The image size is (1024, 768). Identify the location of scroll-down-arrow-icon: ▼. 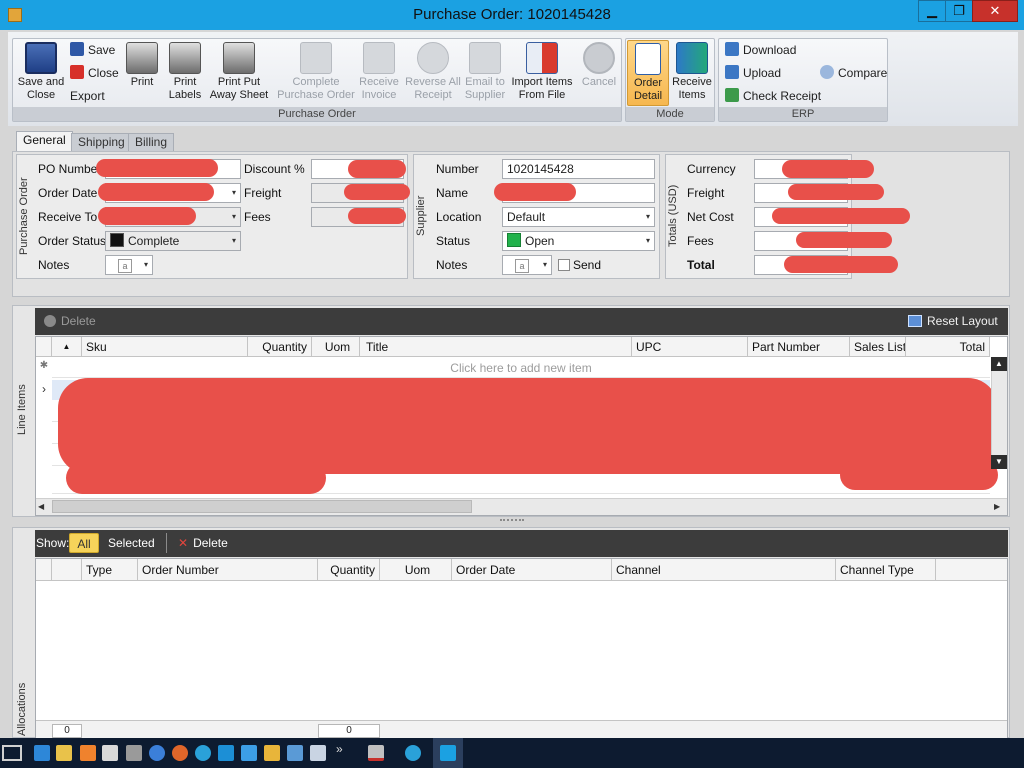
(999, 462).